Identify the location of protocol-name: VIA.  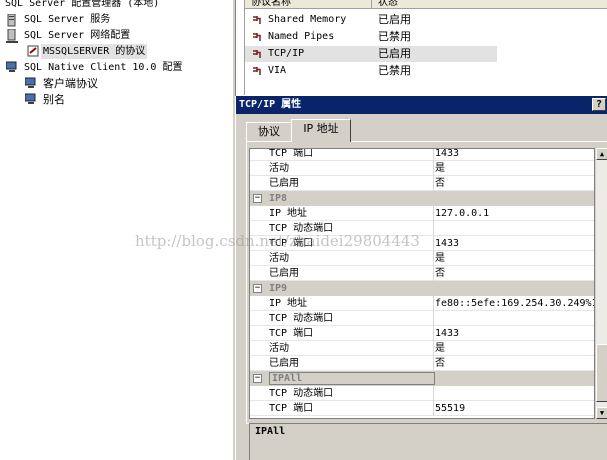
(277, 70).